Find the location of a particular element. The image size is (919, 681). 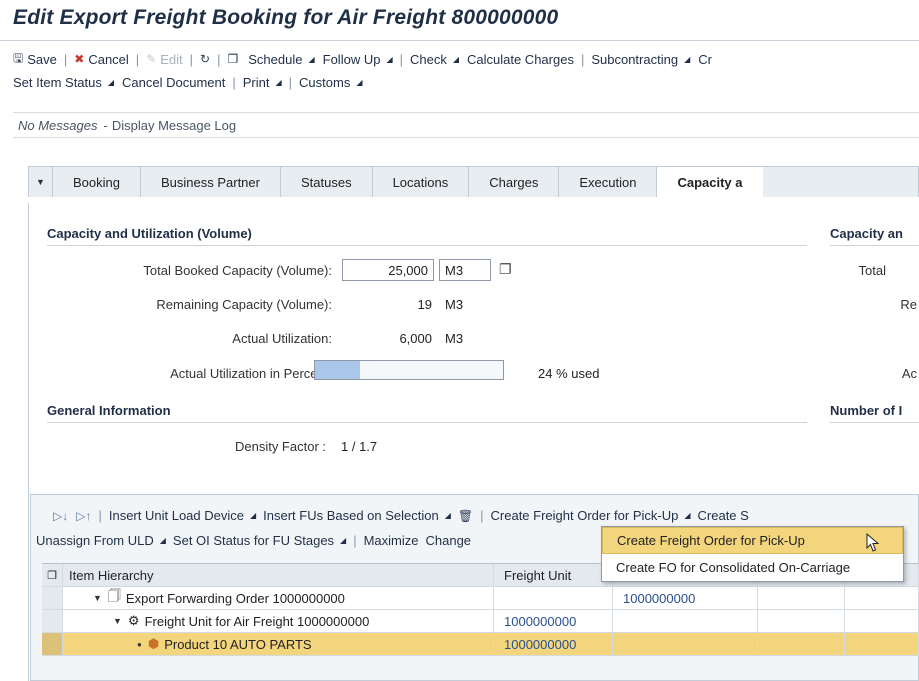

column-header-item-hierarchy: Item Hierarchy is located at coordinates (278, 575).